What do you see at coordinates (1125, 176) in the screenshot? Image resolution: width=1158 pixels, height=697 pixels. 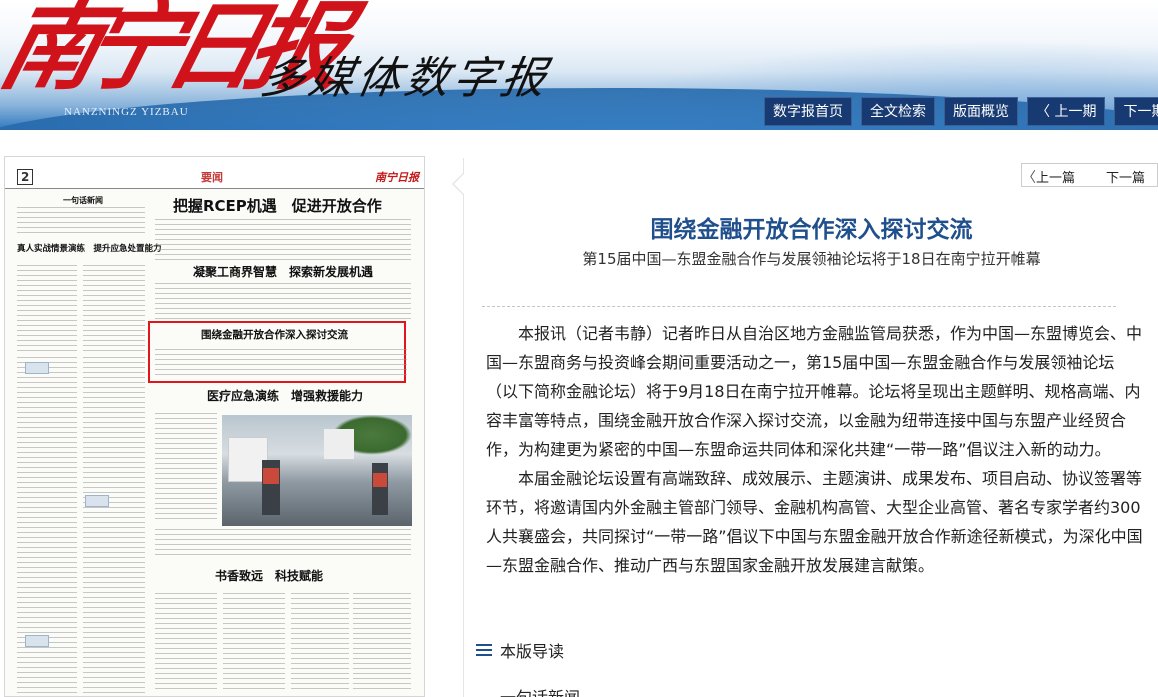 I see `next-article-link: 下一篇` at bounding box center [1125, 176].